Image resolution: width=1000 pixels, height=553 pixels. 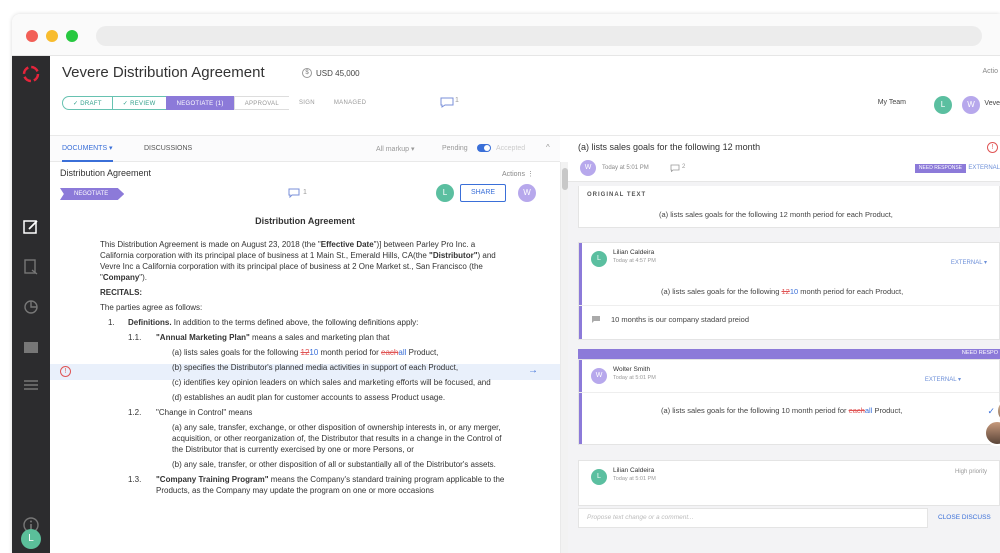 What do you see at coordinates (319, 337) in the screenshot?
I see `text-run: means a sales and marketing plan that` at bounding box center [319, 337].